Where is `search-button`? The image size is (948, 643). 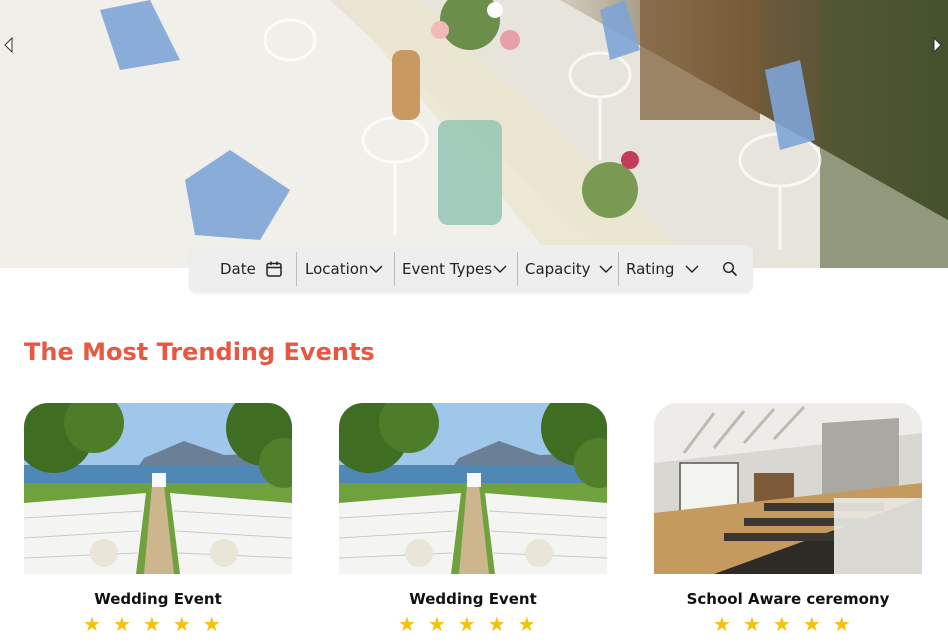
search-button is located at coordinates (730, 269).